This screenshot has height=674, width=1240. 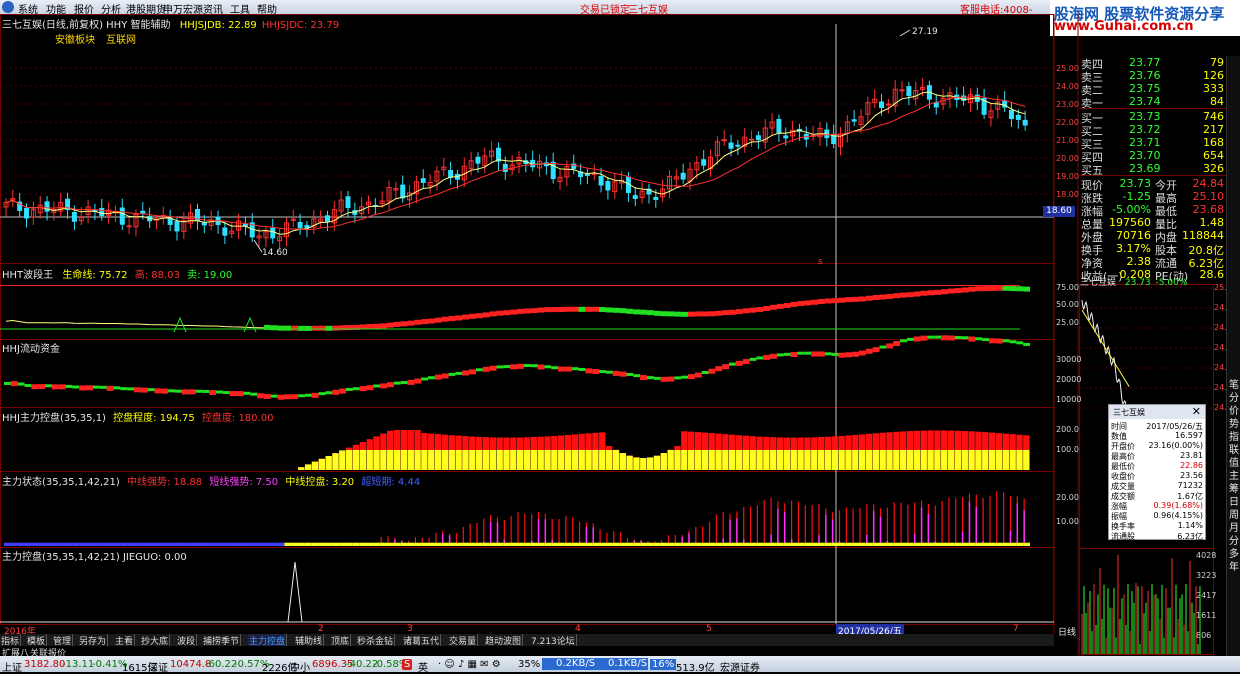 What do you see at coordinates (1152, 76) in the screenshot?
I see `sell-row-1: 卖三 23.76 126` at bounding box center [1152, 76].